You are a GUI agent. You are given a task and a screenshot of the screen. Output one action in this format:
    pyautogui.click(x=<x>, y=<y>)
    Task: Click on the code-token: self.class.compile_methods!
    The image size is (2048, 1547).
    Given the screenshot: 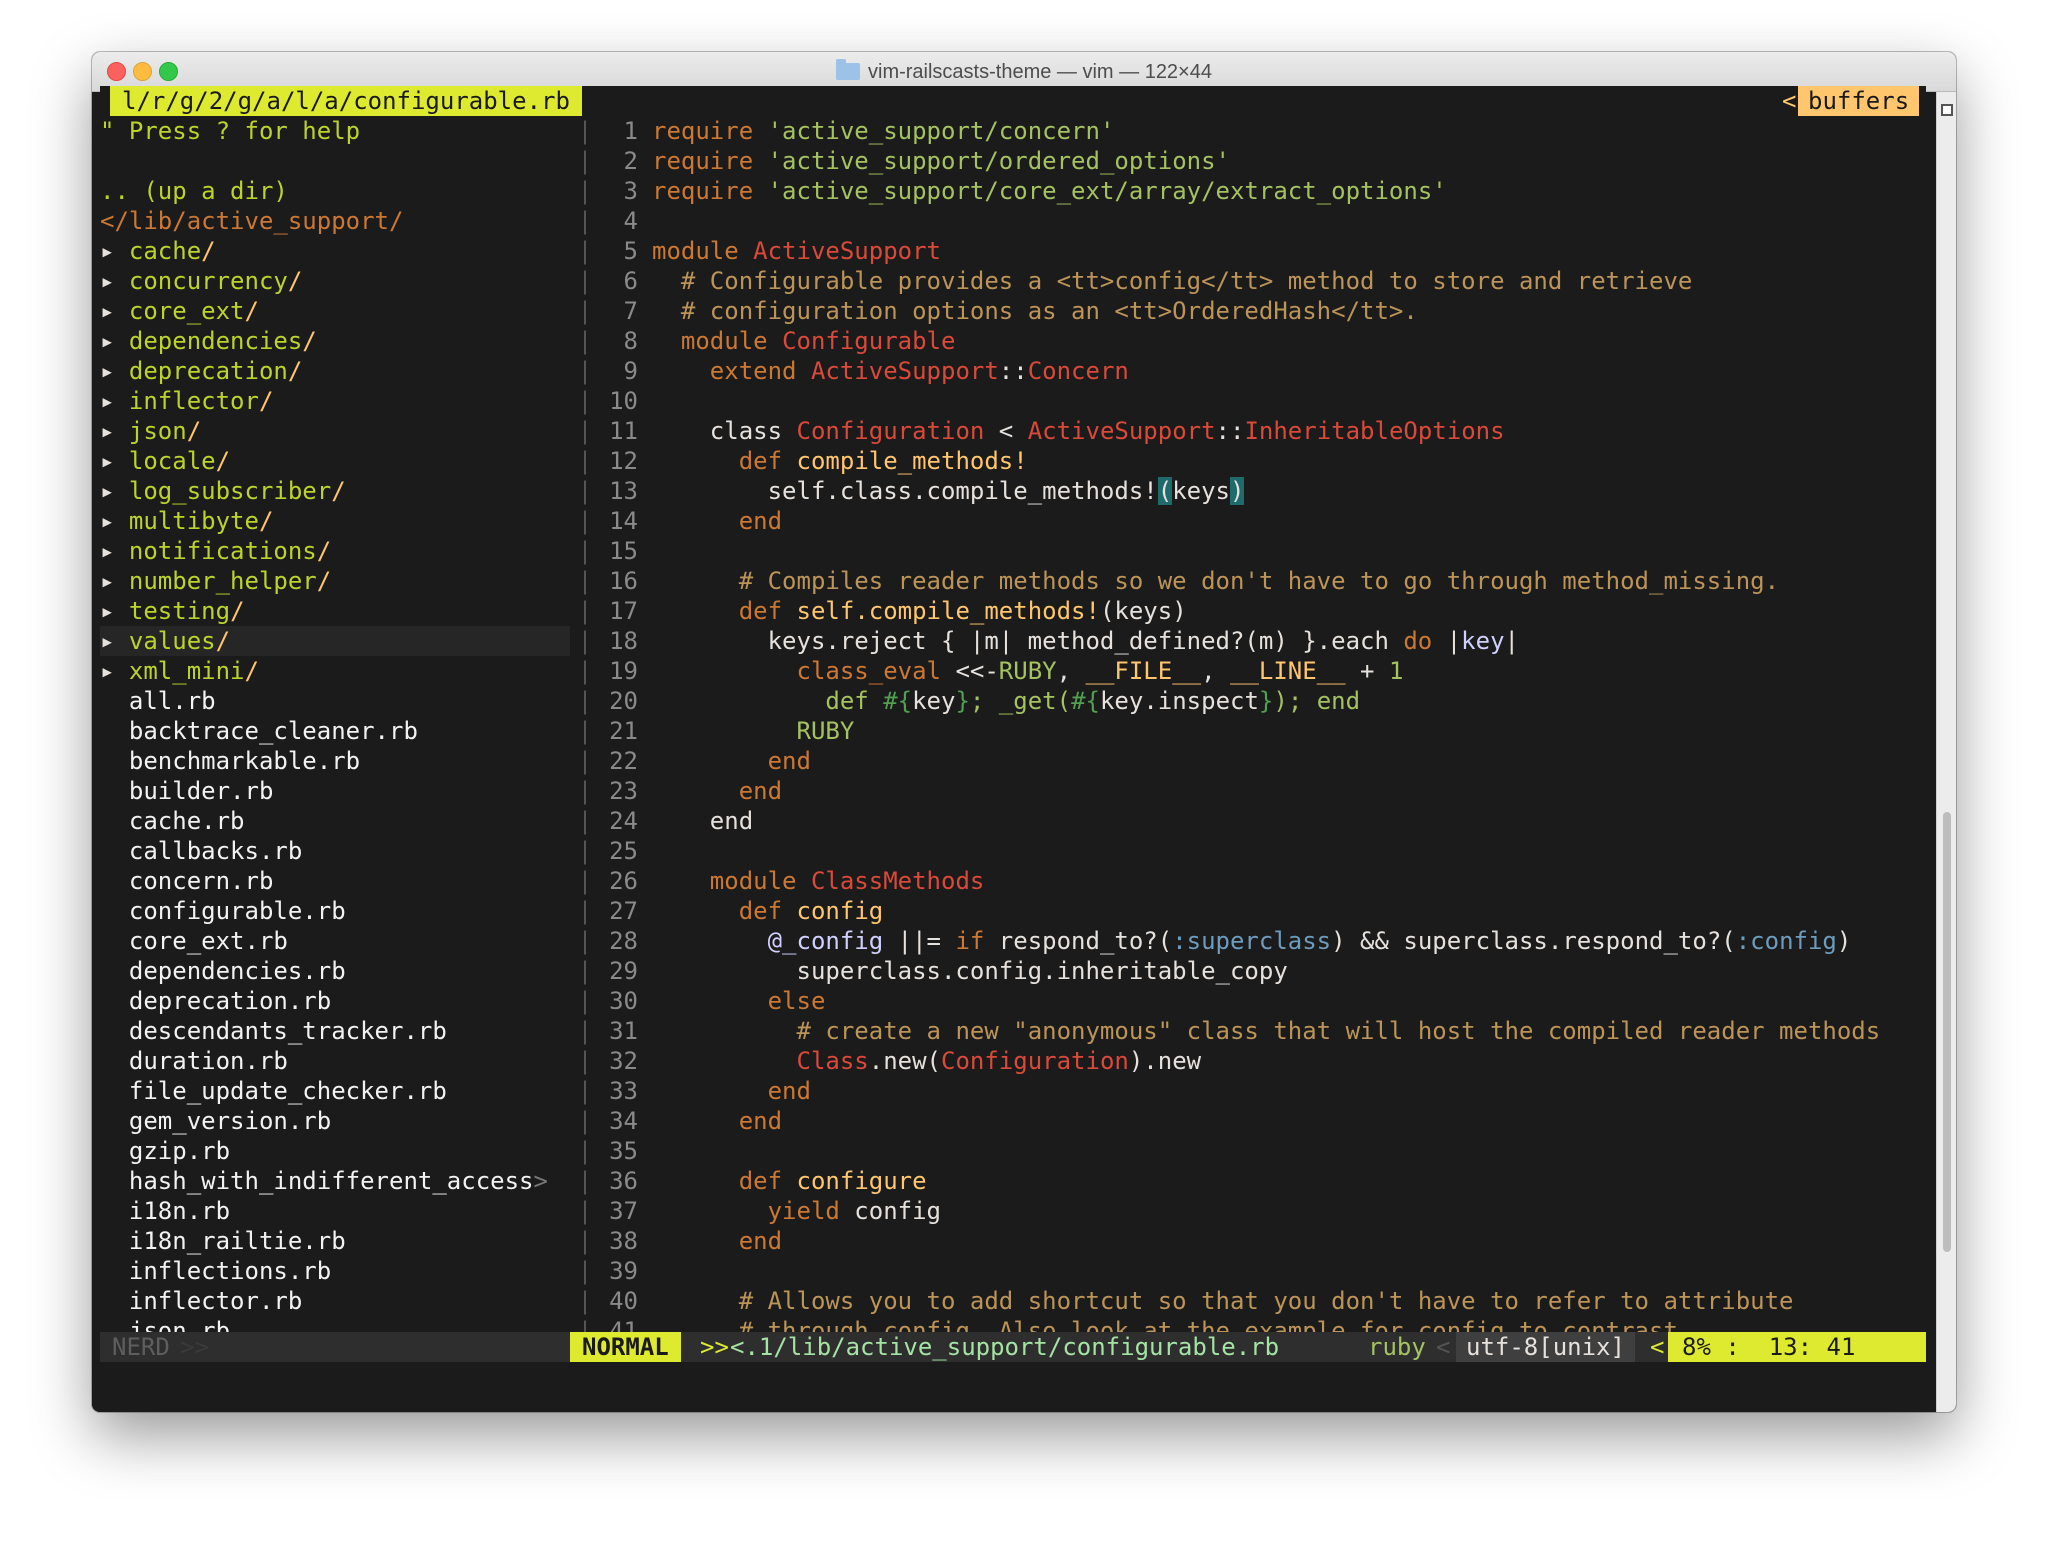 What is the action you would take?
    pyautogui.click(x=962, y=491)
    